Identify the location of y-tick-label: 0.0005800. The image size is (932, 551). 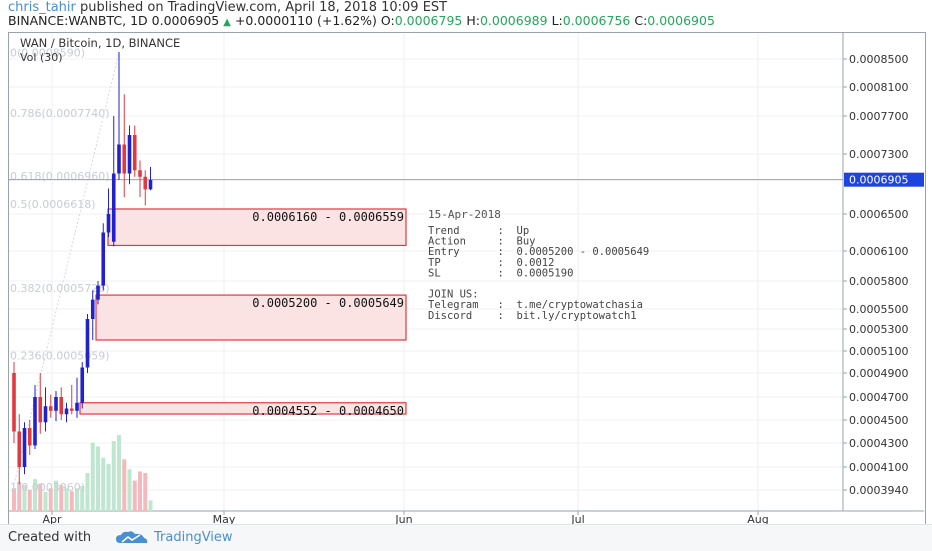
(879, 281).